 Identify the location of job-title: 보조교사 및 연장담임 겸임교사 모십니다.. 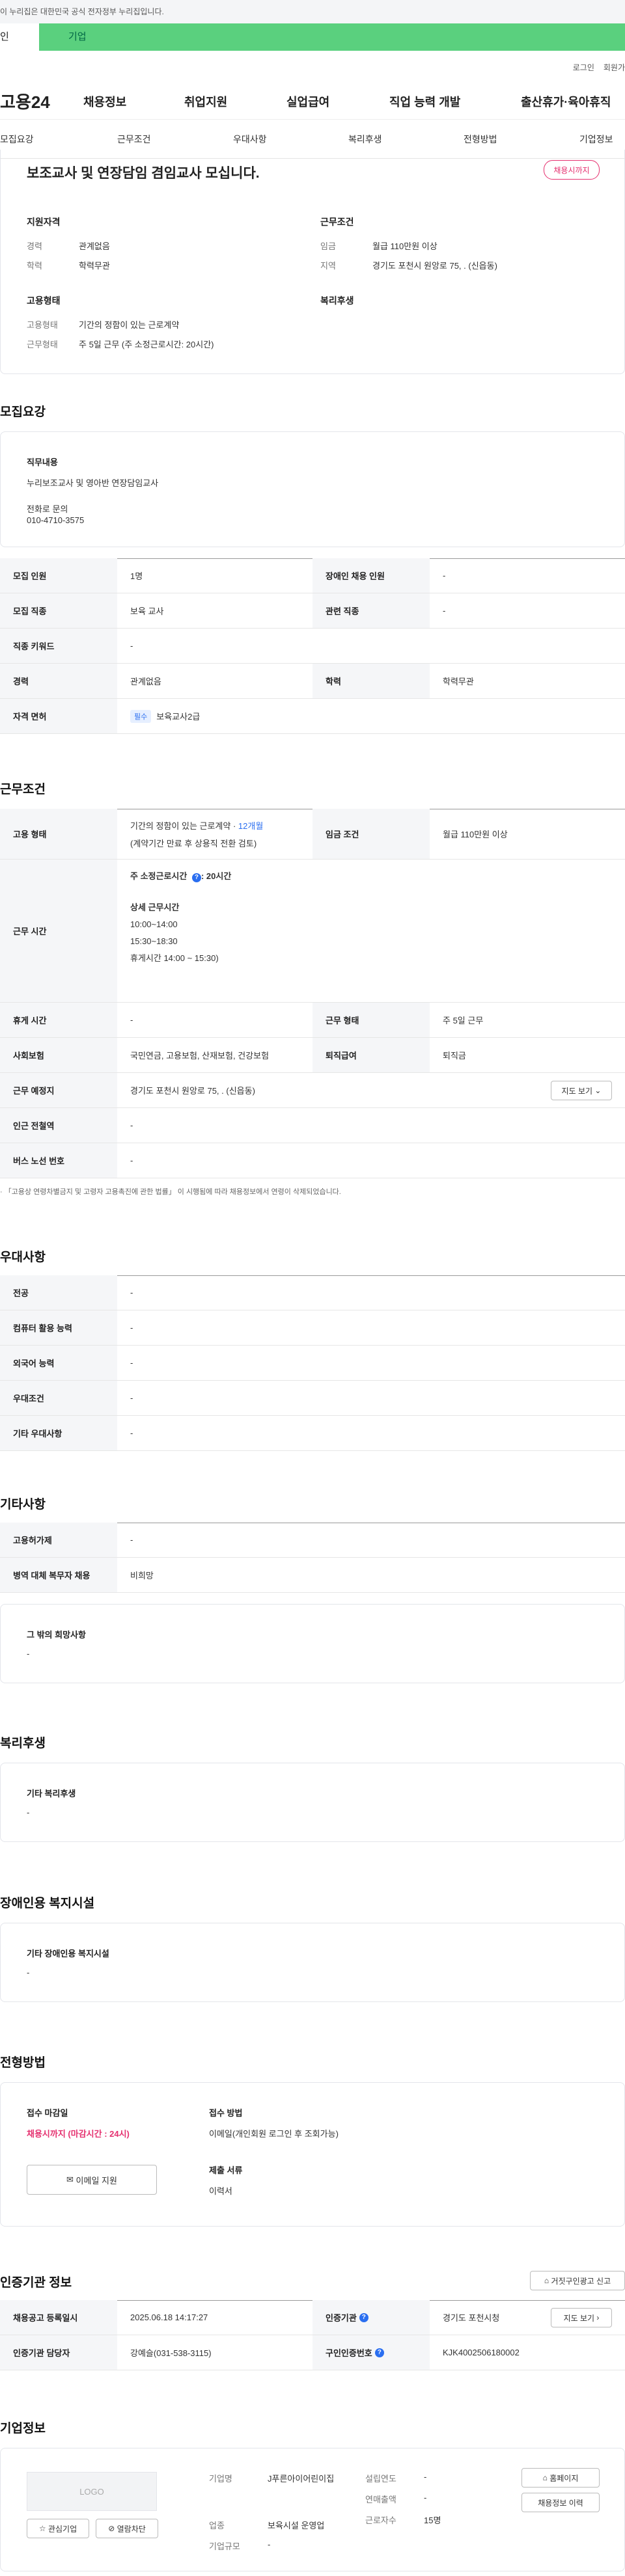
(143, 173).